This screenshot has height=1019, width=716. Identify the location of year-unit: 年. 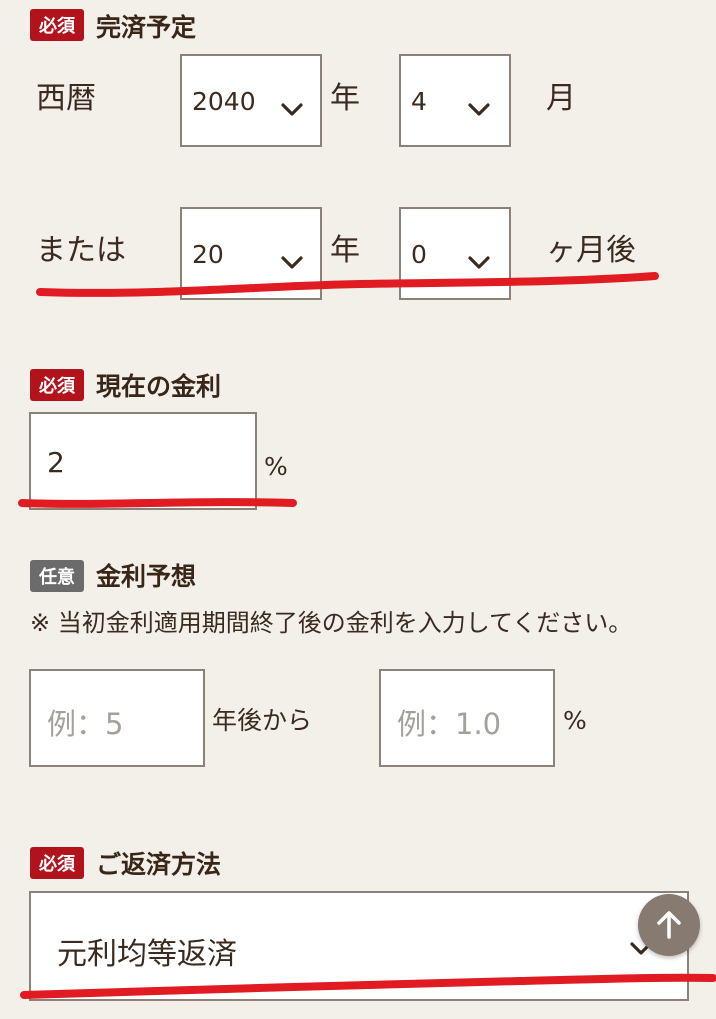
(345, 98).